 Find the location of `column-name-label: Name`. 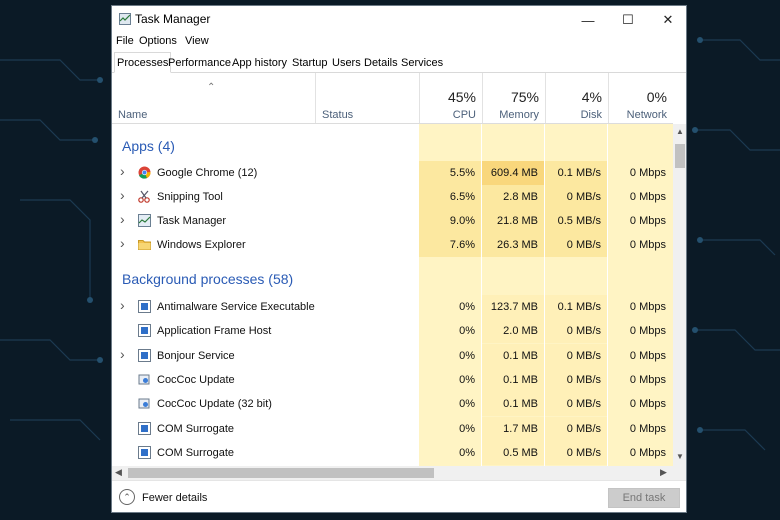

column-name-label: Name is located at coordinates (133, 115).